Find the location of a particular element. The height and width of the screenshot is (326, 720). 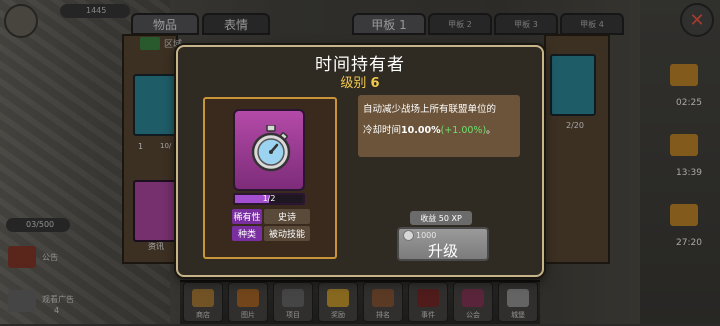

xp-reward: 收益 50 XP is located at coordinates (441, 218).